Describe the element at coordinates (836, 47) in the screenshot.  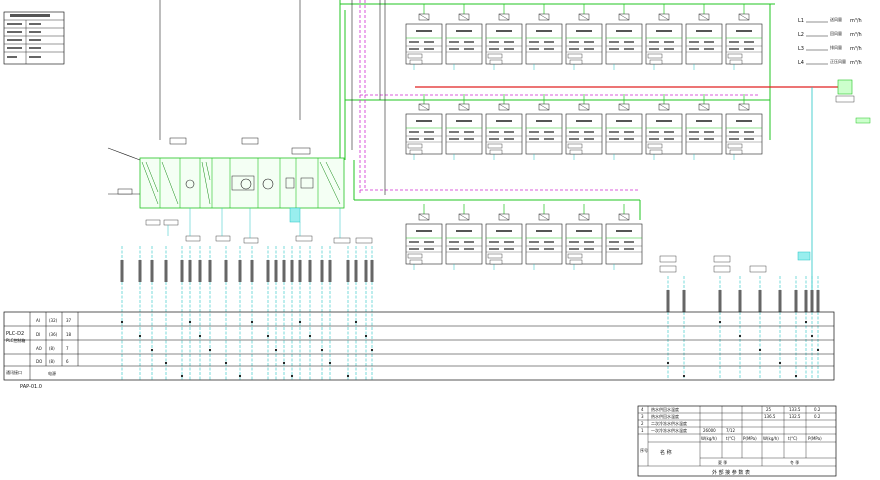
I see `flow-name: 排风量` at that location.